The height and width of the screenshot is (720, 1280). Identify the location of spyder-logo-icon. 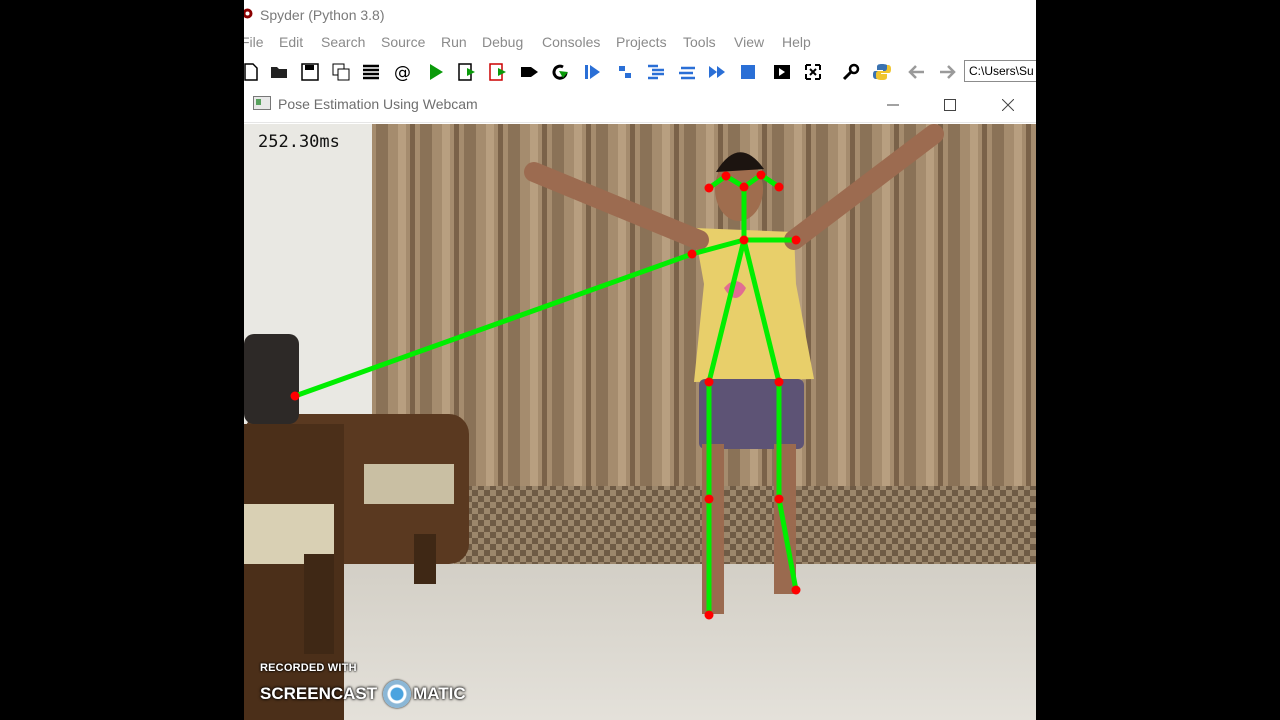
(248, 13).